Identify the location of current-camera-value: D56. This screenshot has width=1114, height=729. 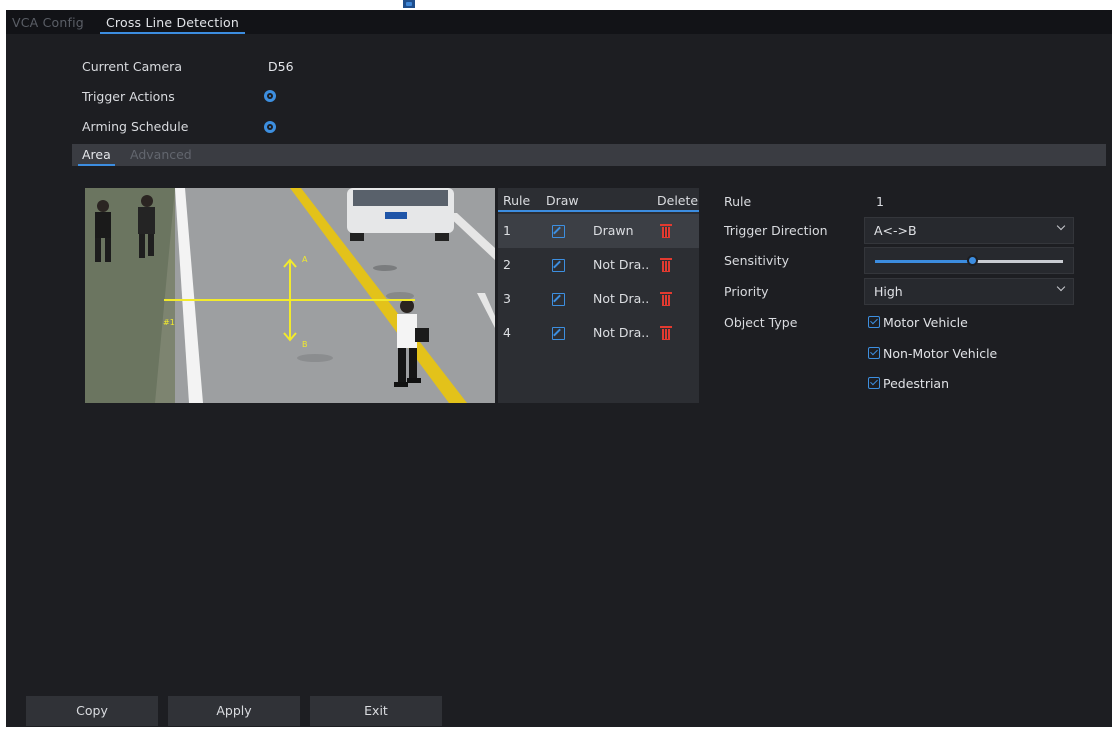
(281, 66).